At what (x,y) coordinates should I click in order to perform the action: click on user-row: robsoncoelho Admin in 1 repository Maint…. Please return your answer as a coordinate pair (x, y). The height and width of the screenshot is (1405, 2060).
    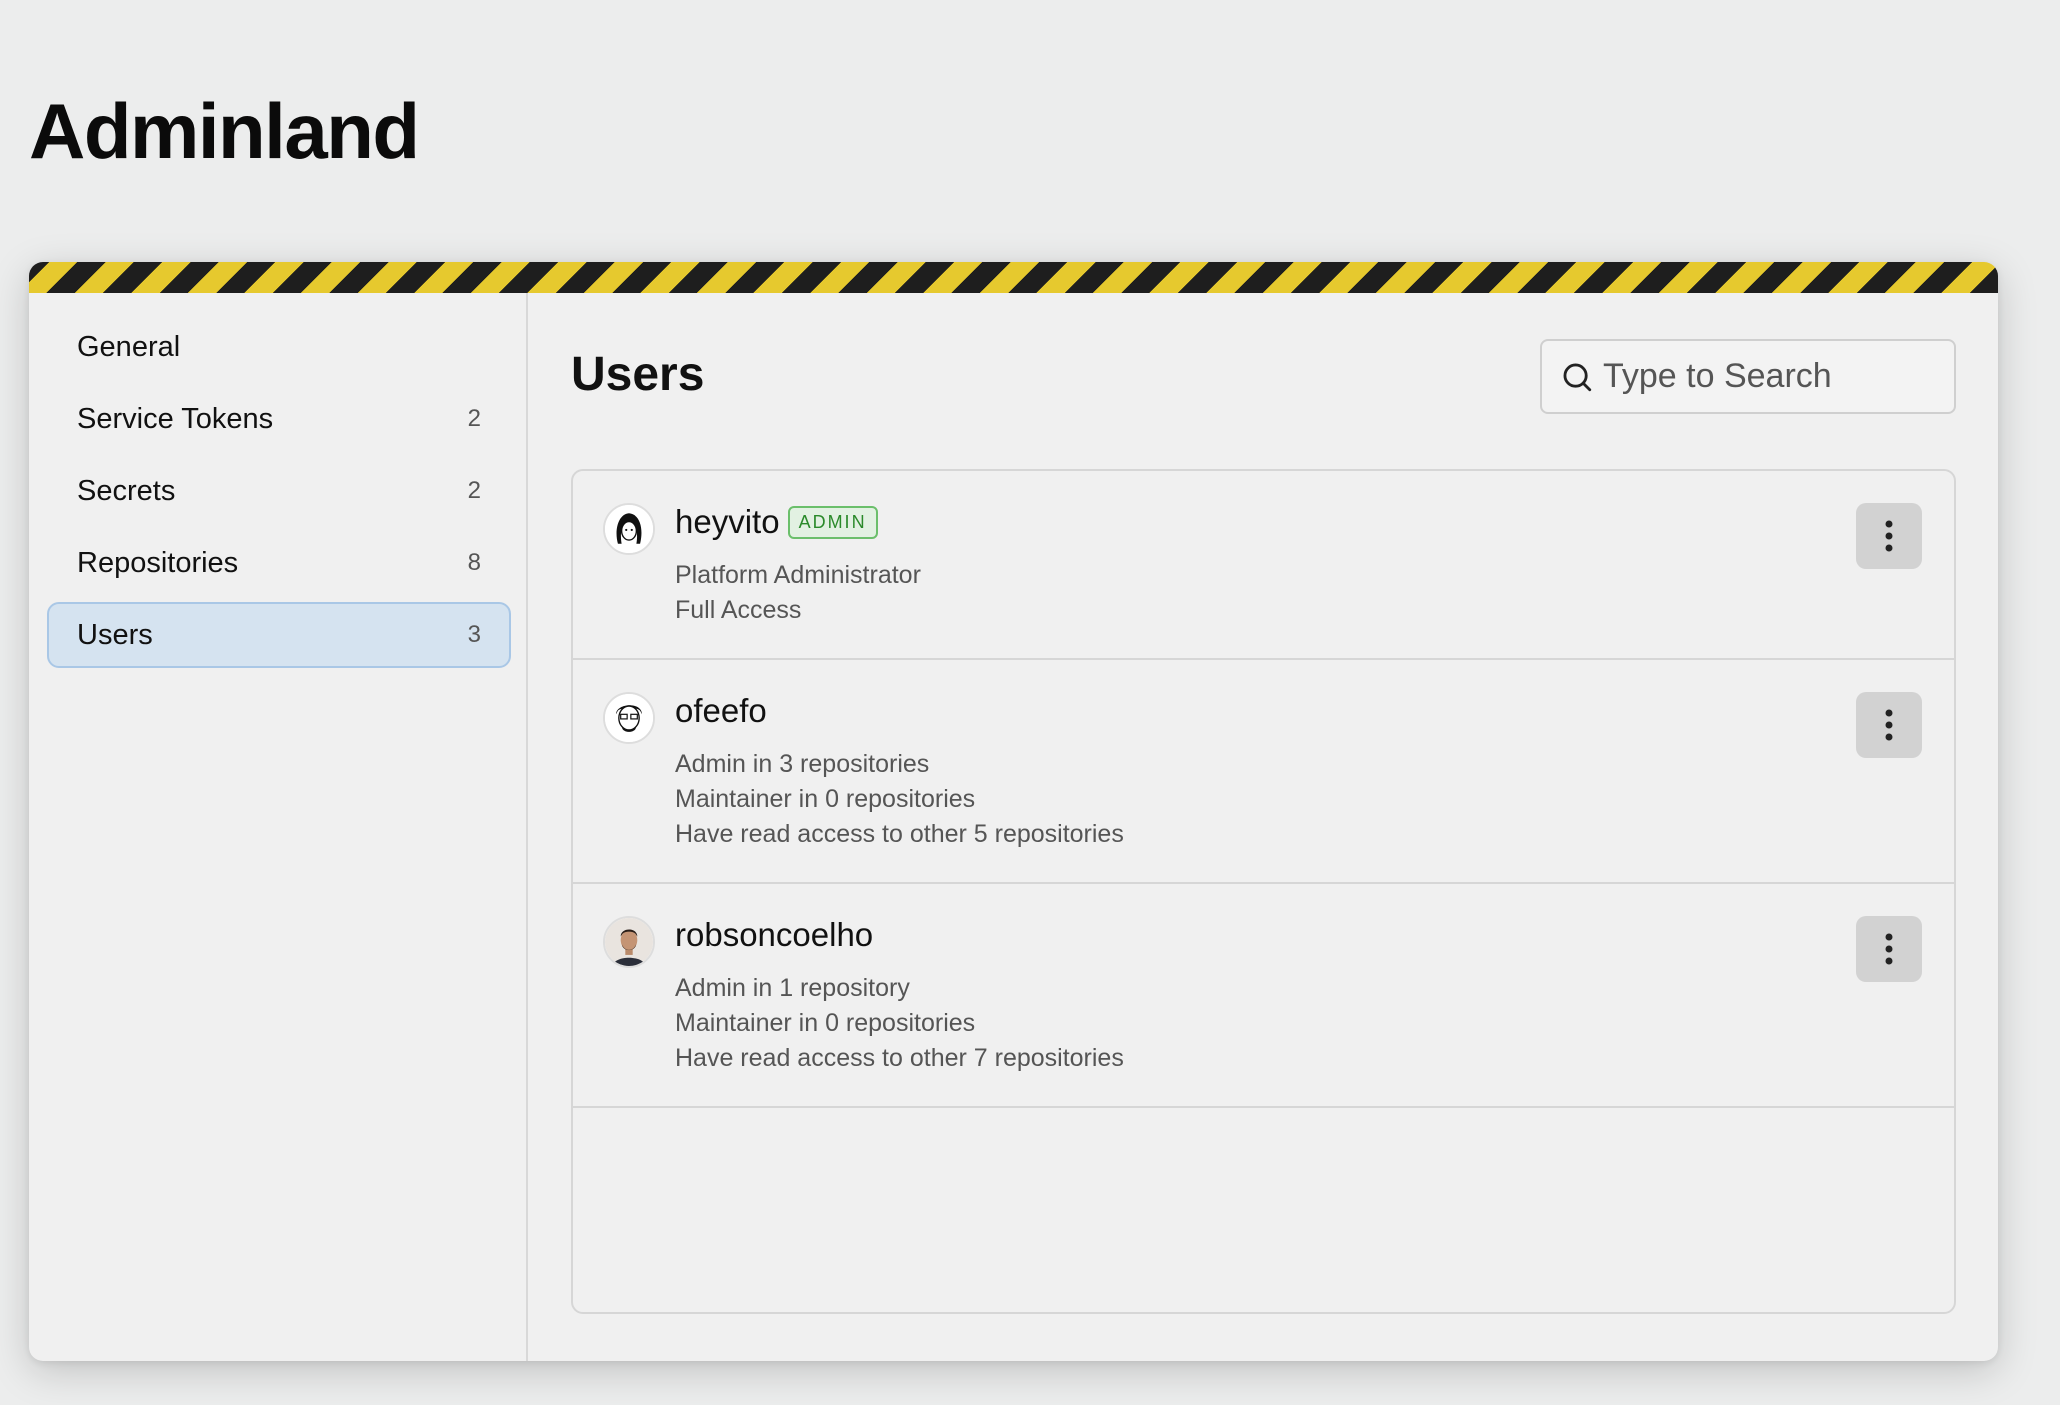
    Looking at the image, I should click on (1263, 996).